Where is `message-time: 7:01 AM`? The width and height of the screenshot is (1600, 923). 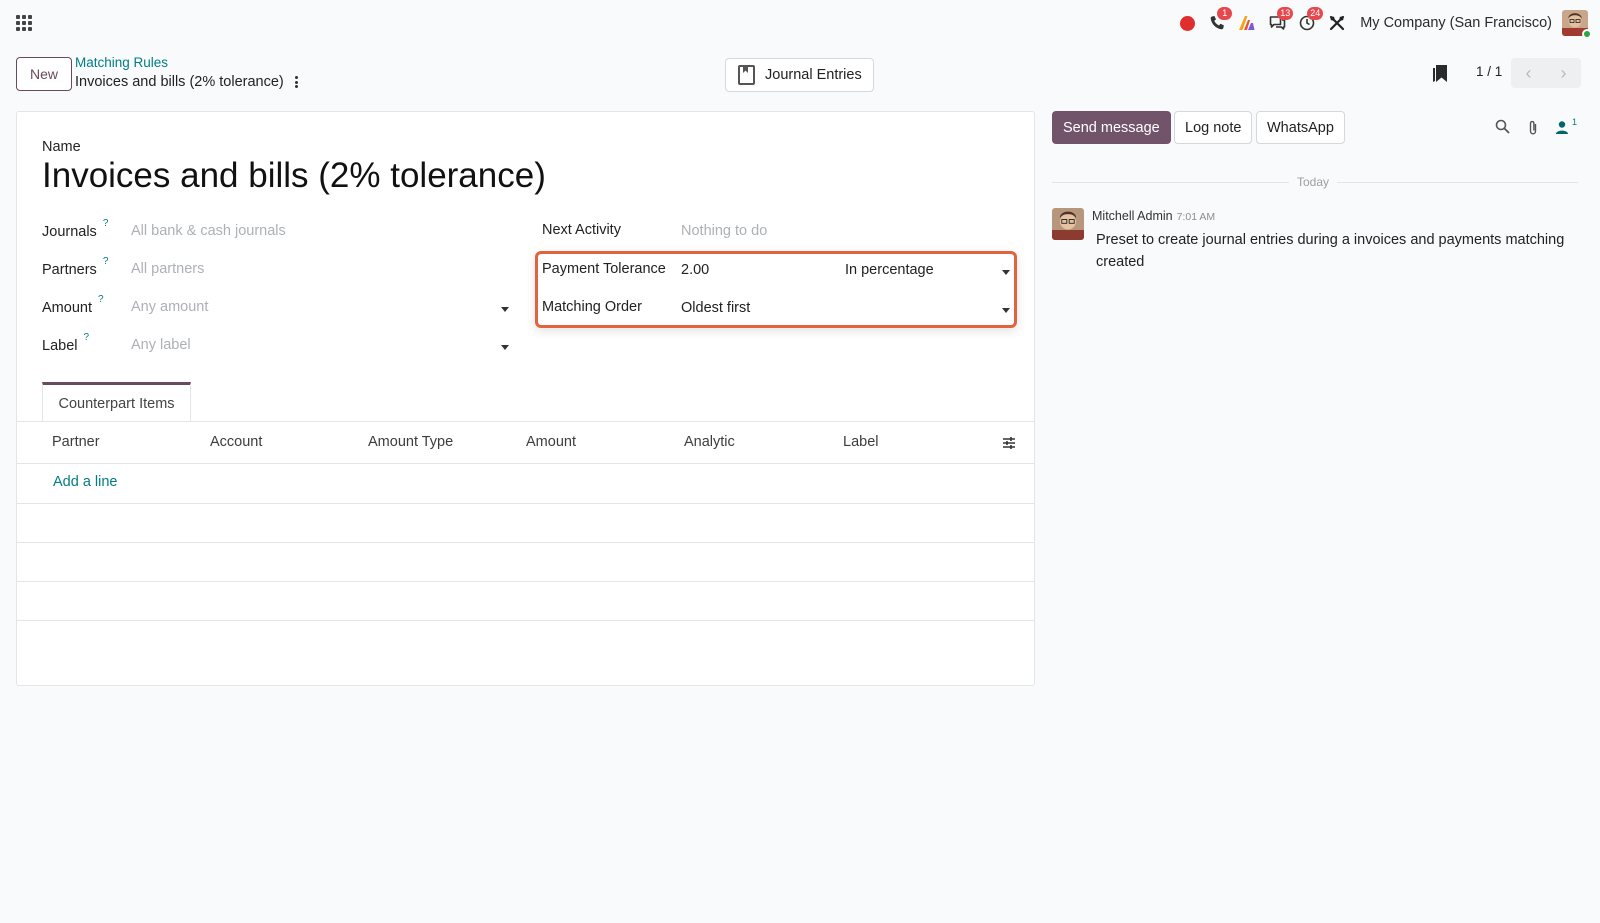
message-time: 7:01 AM is located at coordinates (1196, 217).